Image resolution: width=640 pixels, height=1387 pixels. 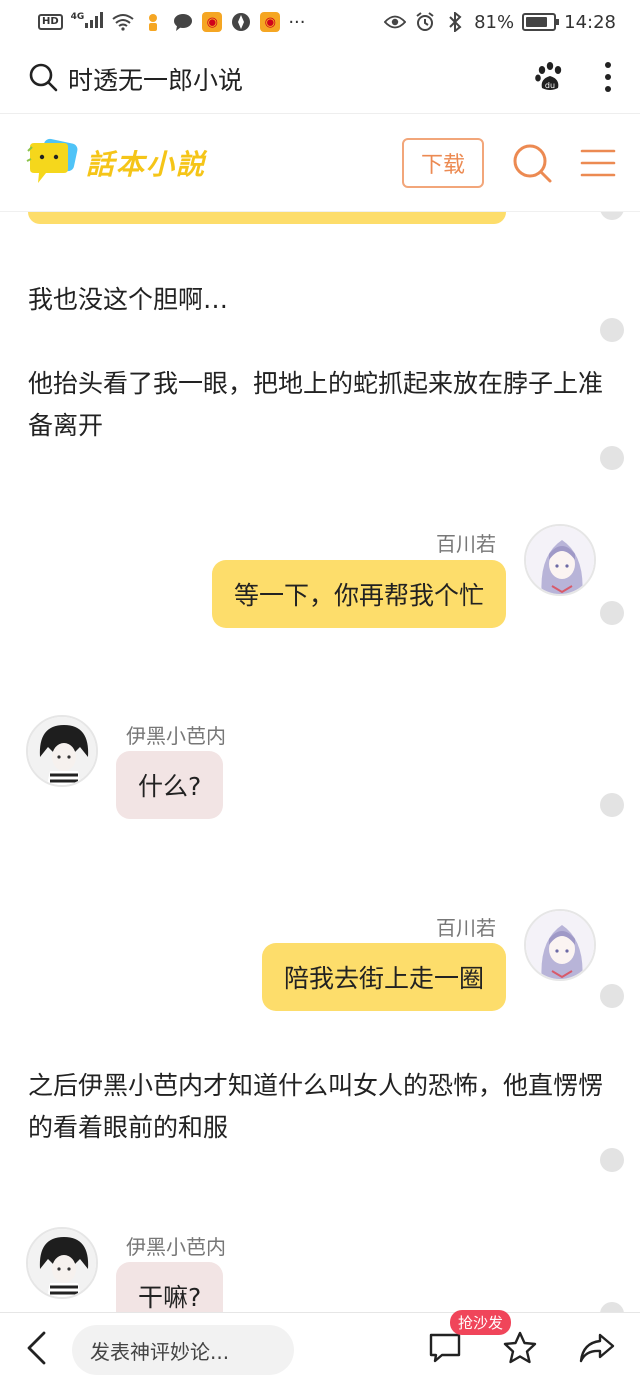 I want to click on bottom-toolbar: 发表神评妙论... 抢沙发, so click(x=320, y=1348).